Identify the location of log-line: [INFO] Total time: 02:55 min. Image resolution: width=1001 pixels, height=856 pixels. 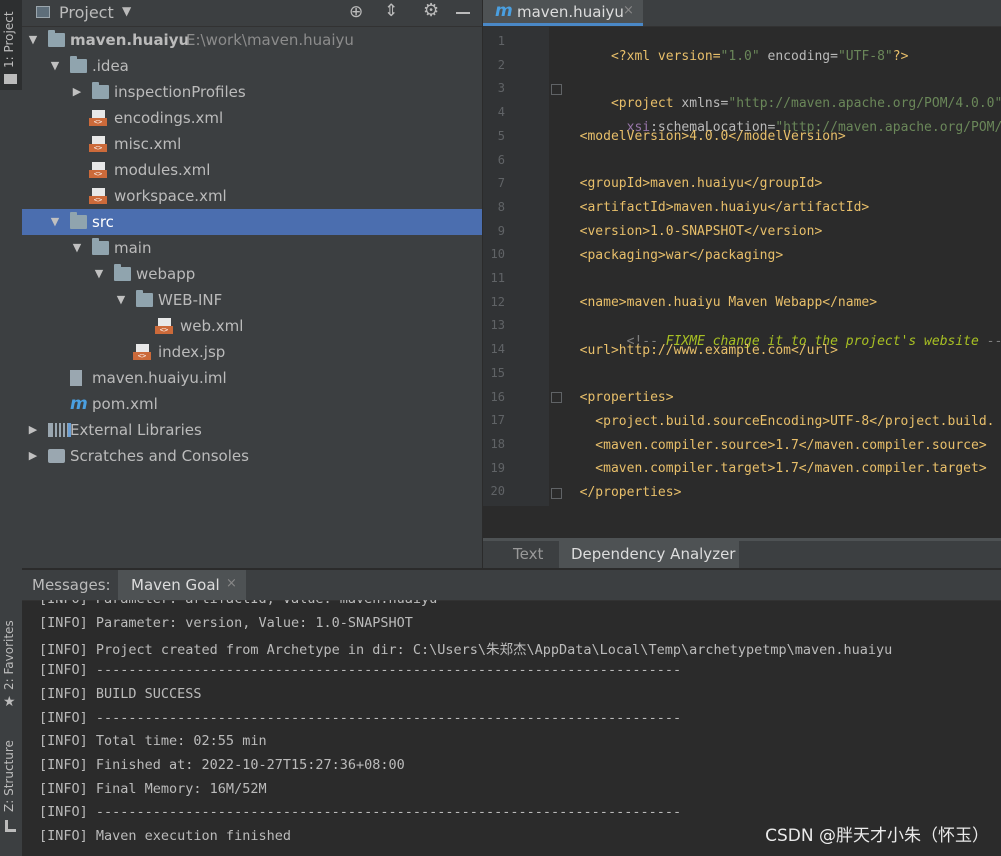
(153, 741).